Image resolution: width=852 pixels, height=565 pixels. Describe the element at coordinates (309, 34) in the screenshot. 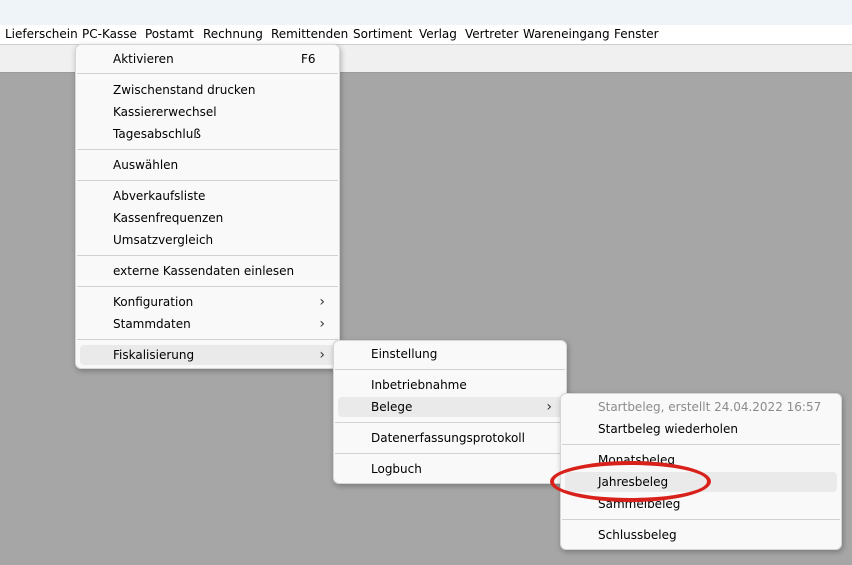

I see `menu-remittenden: Remittenden` at that location.